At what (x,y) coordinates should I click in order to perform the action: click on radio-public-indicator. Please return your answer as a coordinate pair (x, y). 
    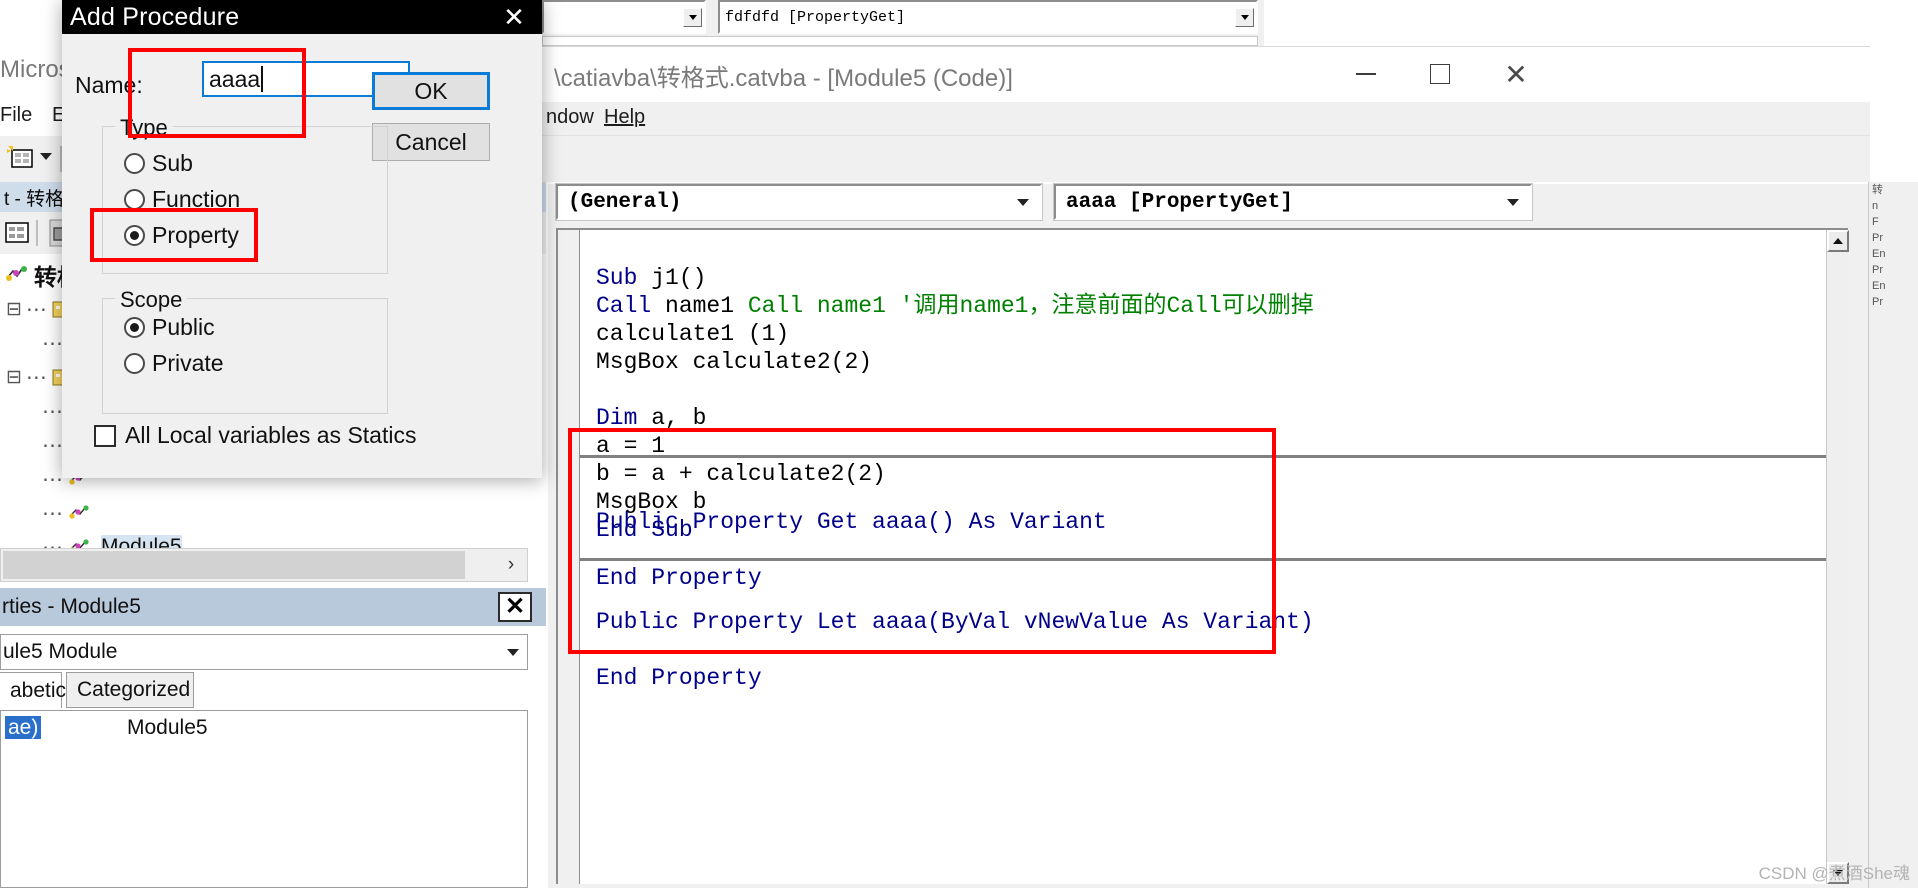
    Looking at the image, I should click on (134, 327).